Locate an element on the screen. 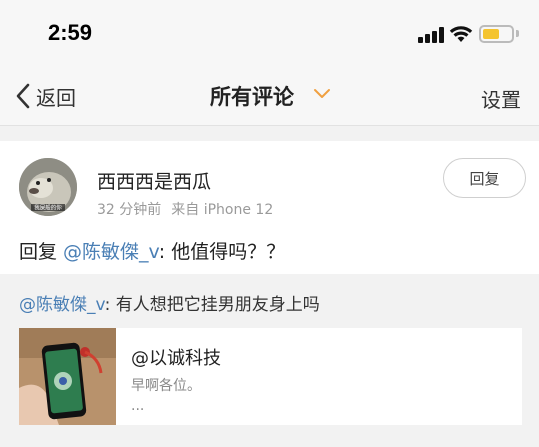 The width and height of the screenshot is (539, 447). quoted-mention-link: @陈敏傑_v is located at coordinates (62, 305).